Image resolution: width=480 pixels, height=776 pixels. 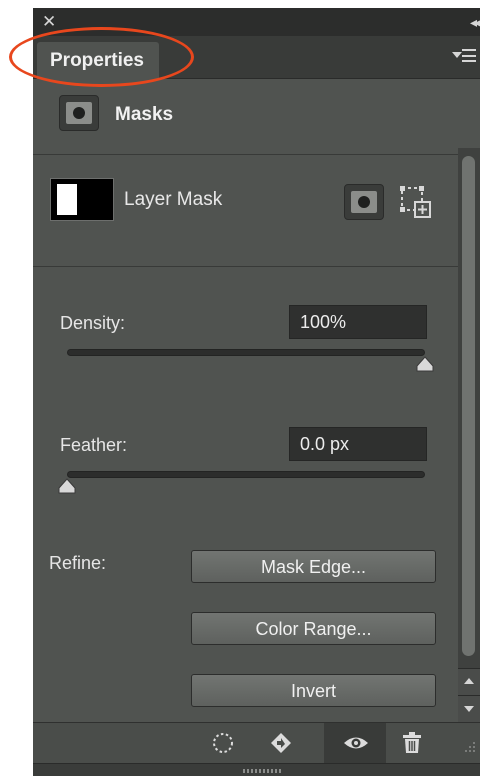 I want to click on load-selection-icon, so click(x=223, y=743).